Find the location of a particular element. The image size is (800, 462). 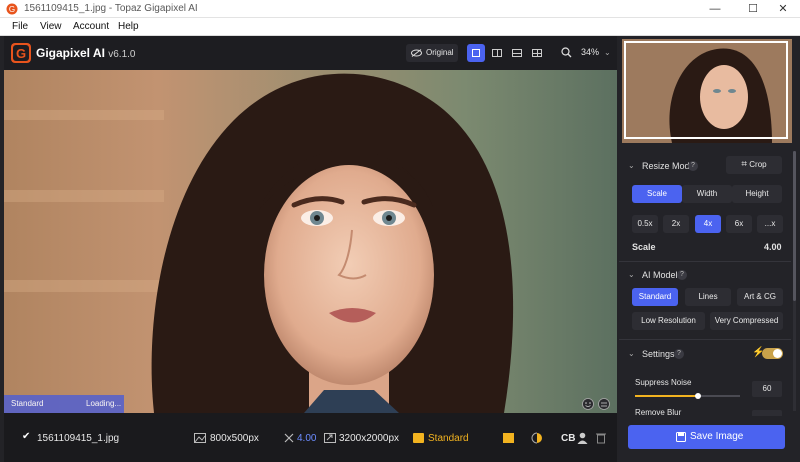

user-person-icon is located at coordinates (582, 438).